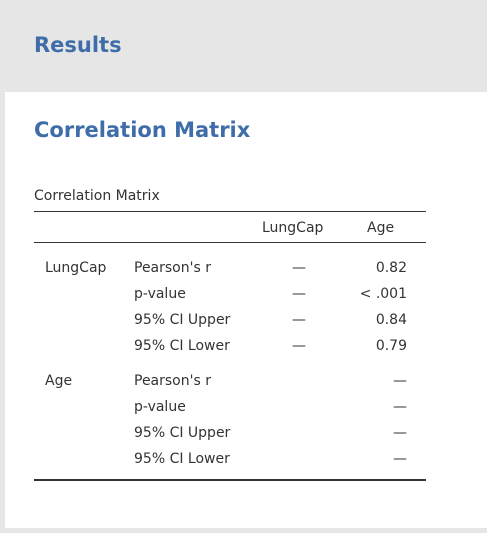 This screenshot has width=487, height=533. Describe the element at coordinates (391, 346) in the screenshot. I see `cell-age: 0.79` at that location.